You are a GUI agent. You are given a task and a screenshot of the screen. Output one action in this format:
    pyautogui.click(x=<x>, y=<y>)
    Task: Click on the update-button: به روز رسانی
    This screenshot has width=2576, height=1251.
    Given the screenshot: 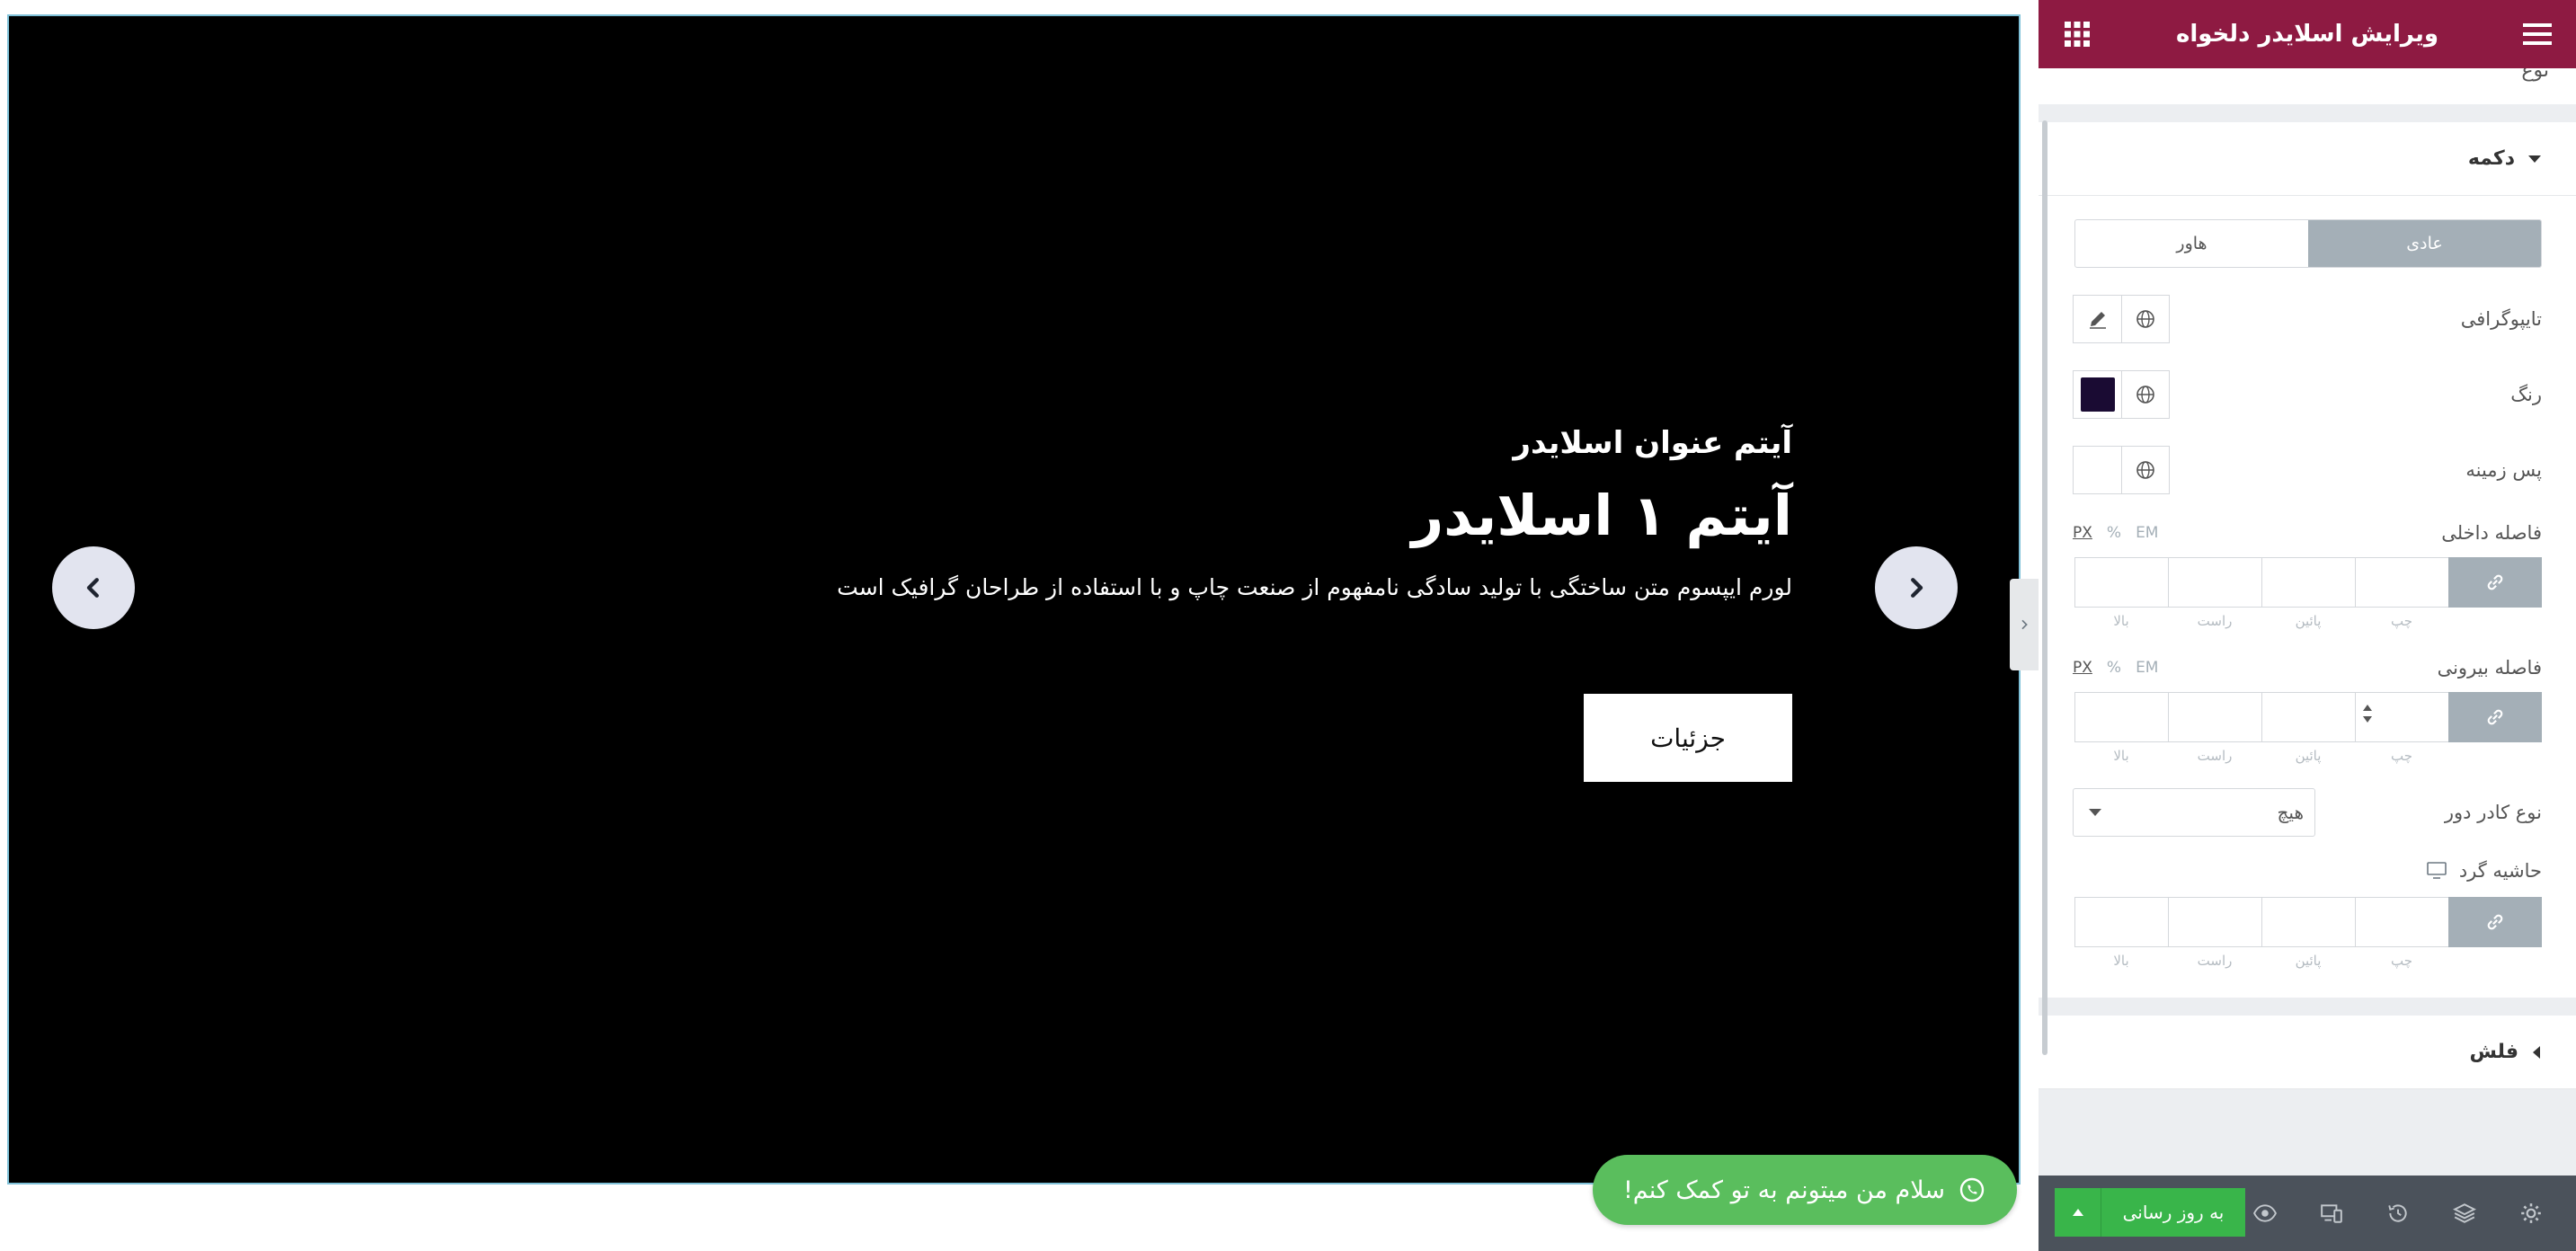 What is the action you would take?
    pyautogui.click(x=2173, y=1212)
    